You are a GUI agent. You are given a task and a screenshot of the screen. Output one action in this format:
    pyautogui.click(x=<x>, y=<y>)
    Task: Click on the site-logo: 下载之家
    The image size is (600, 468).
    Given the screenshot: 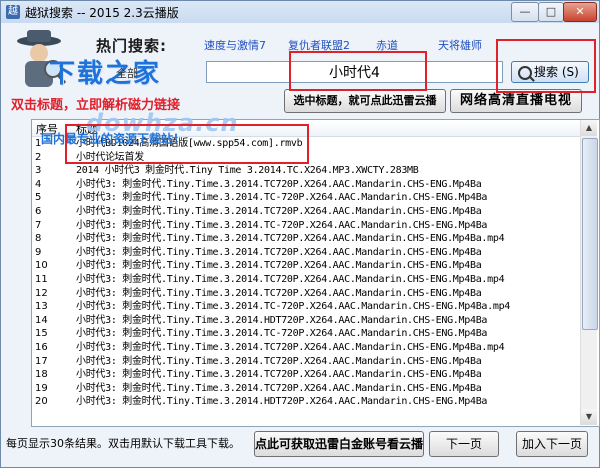 What is the action you would take?
    pyautogui.click(x=105, y=74)
    